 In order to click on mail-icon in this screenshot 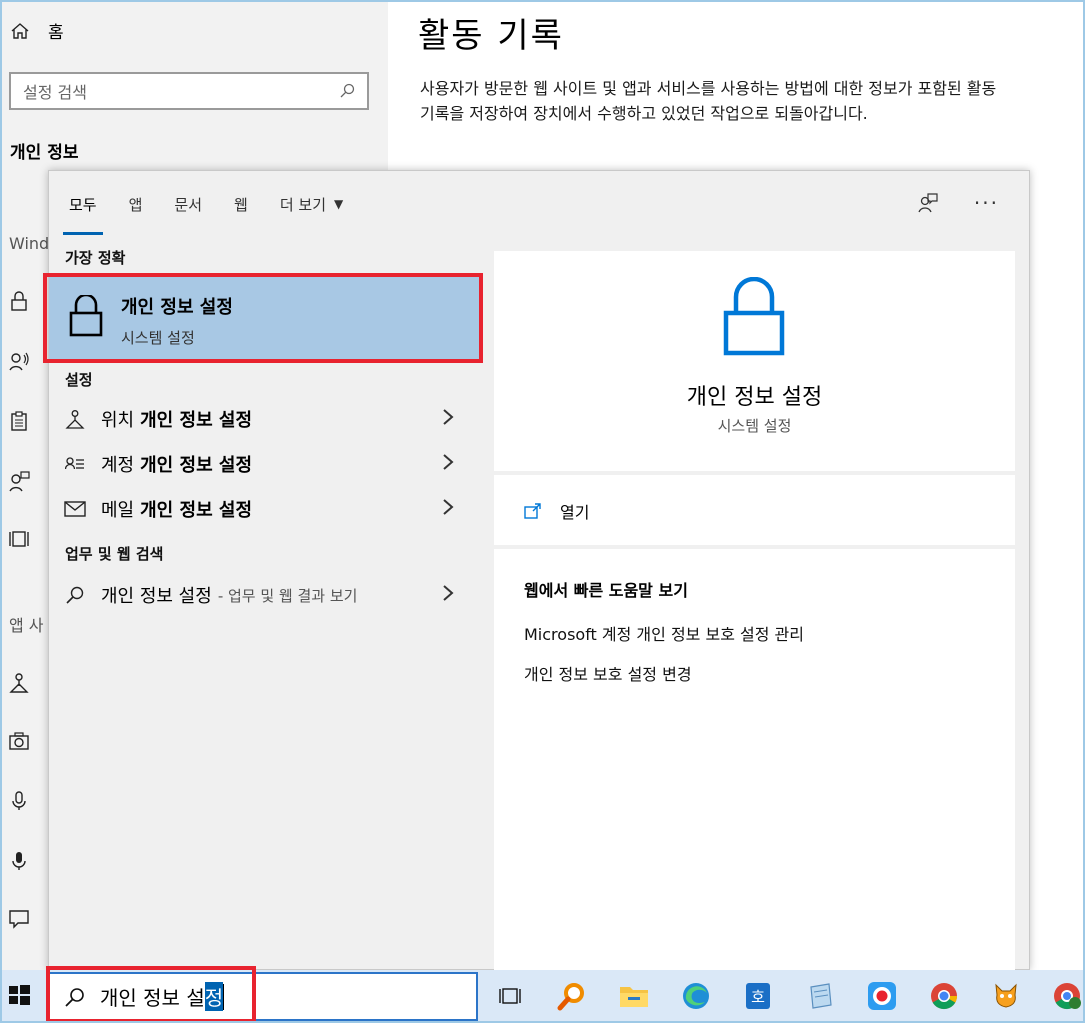, I will do `click(75, 509)`.